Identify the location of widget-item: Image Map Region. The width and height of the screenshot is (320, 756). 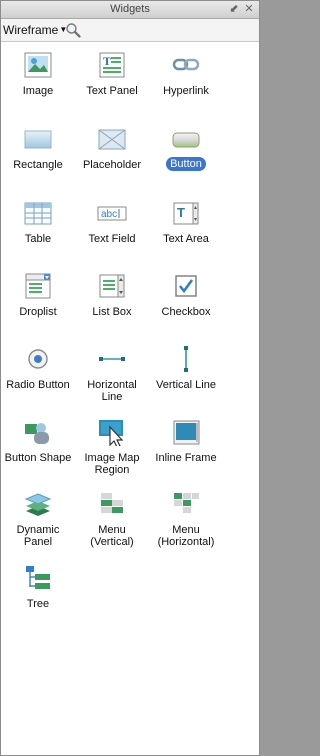
(112, 447).